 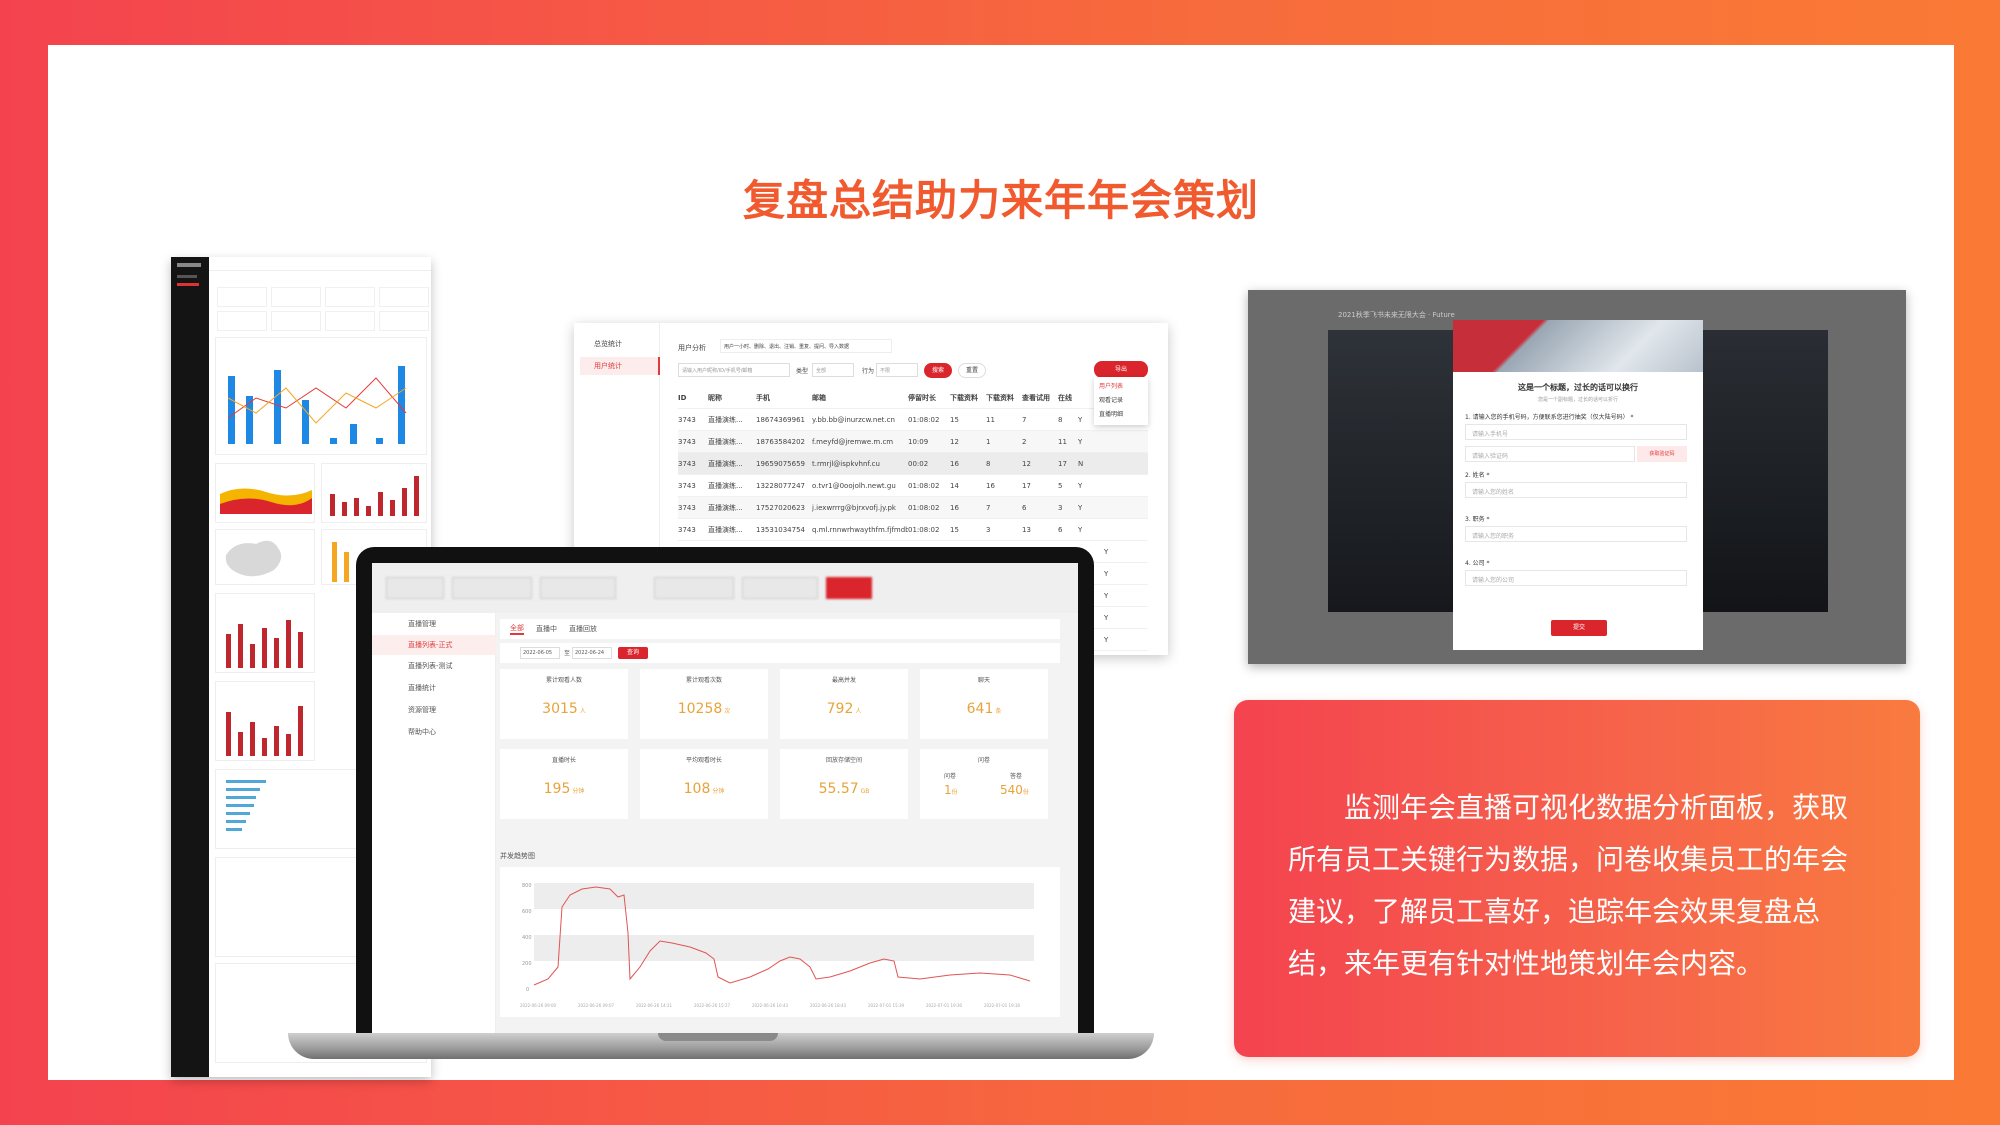 I want to click on filter-behavior-select: 不限, so click(x=897, y=370).